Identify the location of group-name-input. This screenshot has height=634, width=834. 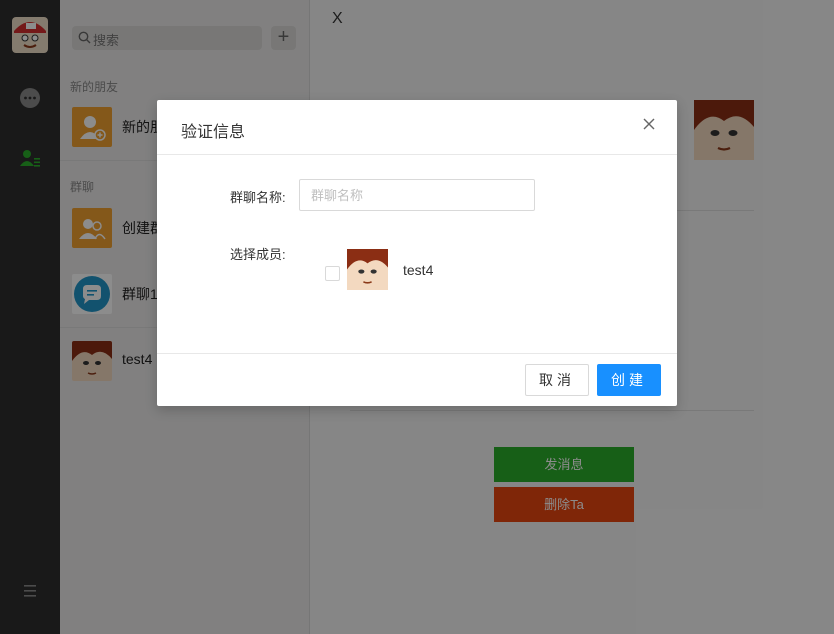
(417, 195).